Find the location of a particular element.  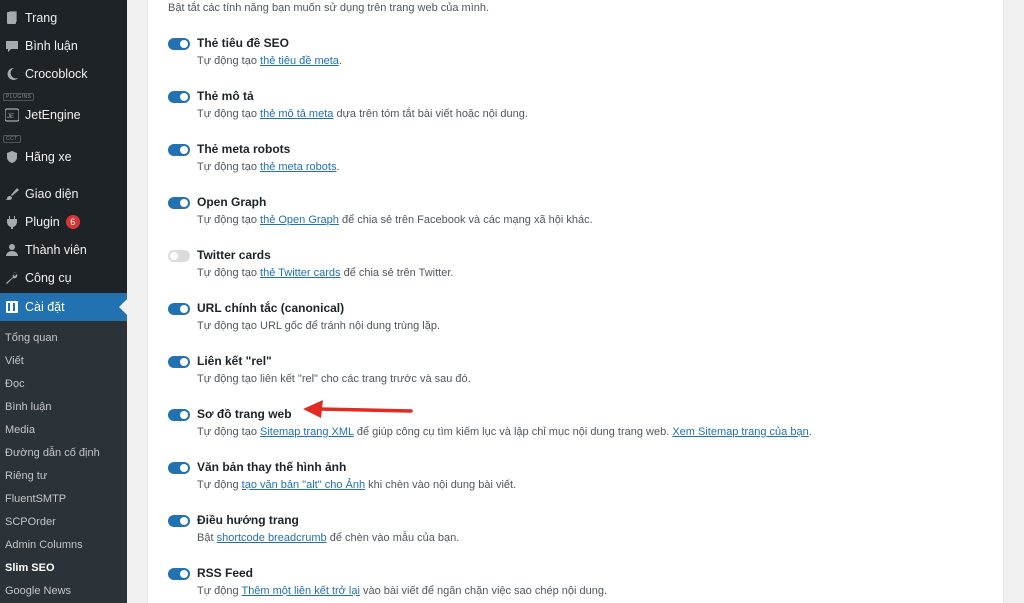

submenu-item-google-news: Google News is located at coordinates (38, 590).